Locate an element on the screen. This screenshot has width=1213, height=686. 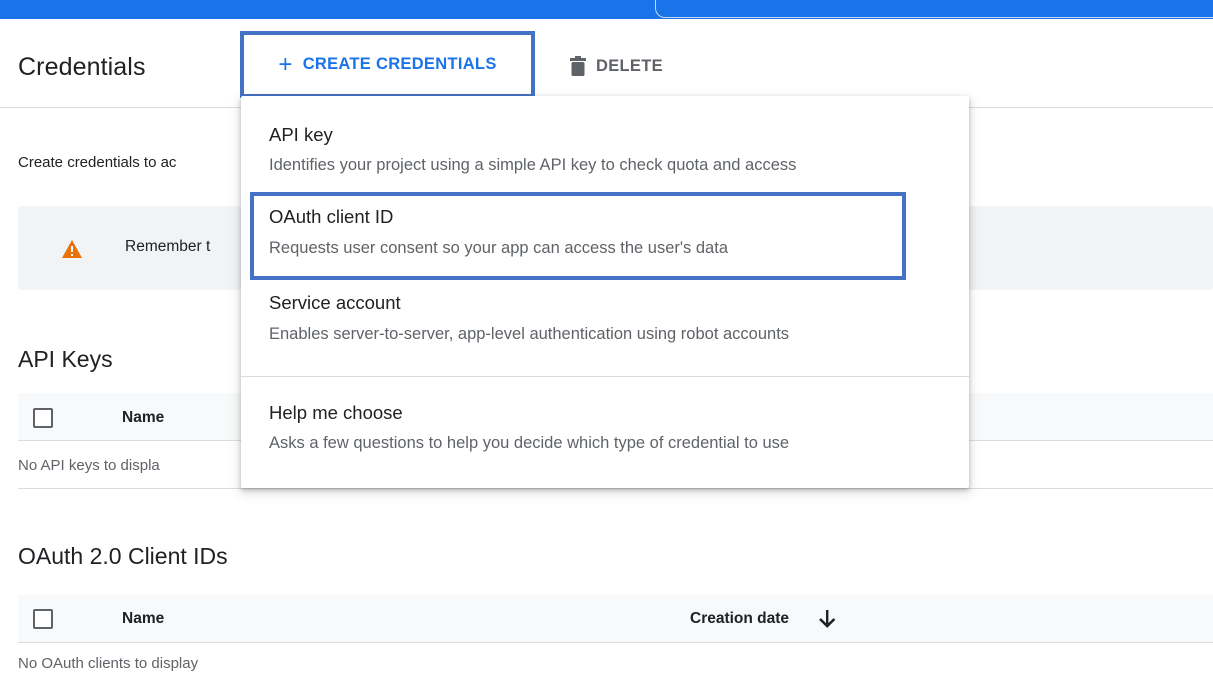
menu-divider is located at coordinates (605, 376).